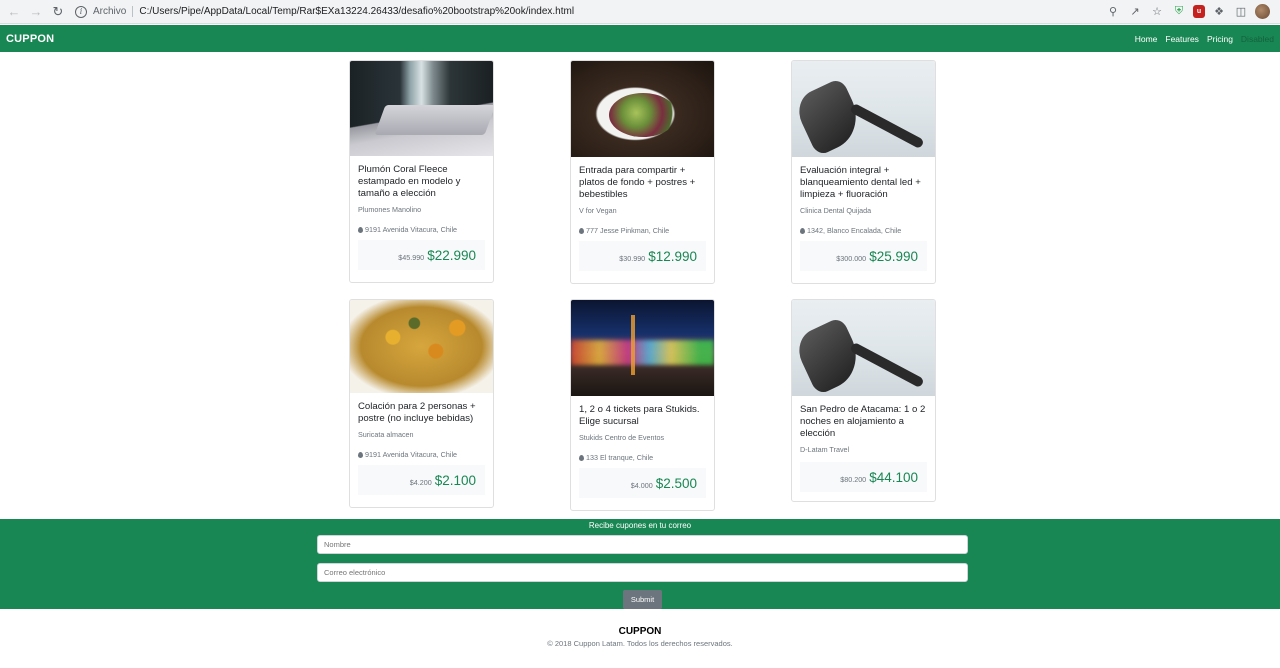 The image size is (1280, 668). Describe the element at coordinates (1157, 11) in the screenshot. I see `star-icon: ☆` at that location.